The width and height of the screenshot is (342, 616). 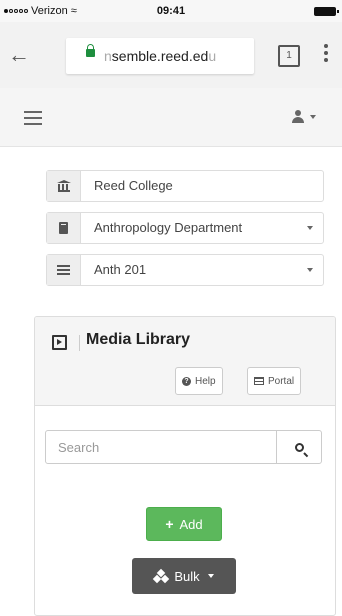 What do you see at coordinates (138, 339) in the screenshot?
I see `panel-title: Media Library` at bounding box center [138, 339].